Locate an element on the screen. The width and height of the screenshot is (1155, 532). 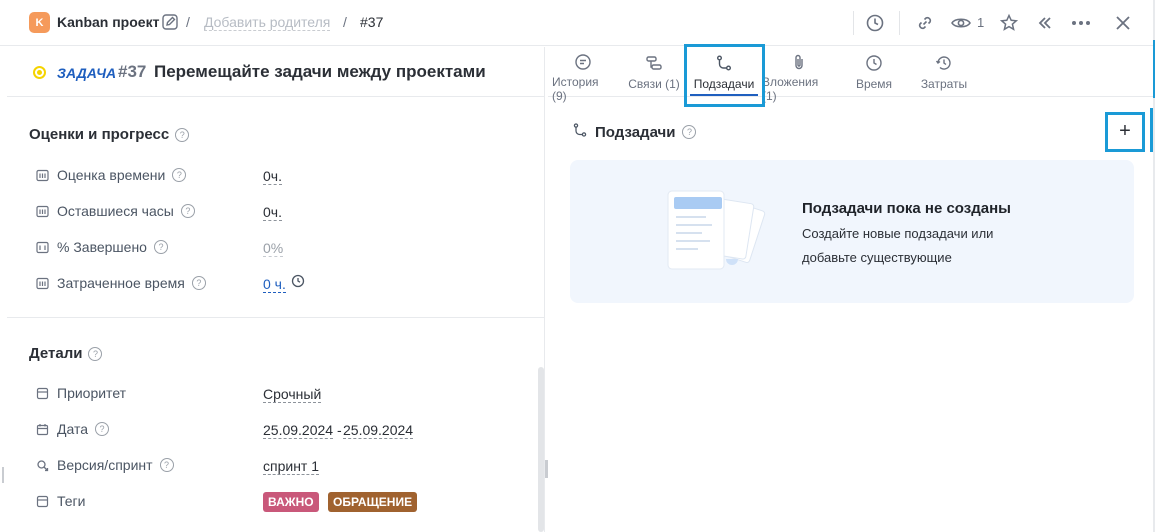
more-icon is located at coordinates (1081, 23).